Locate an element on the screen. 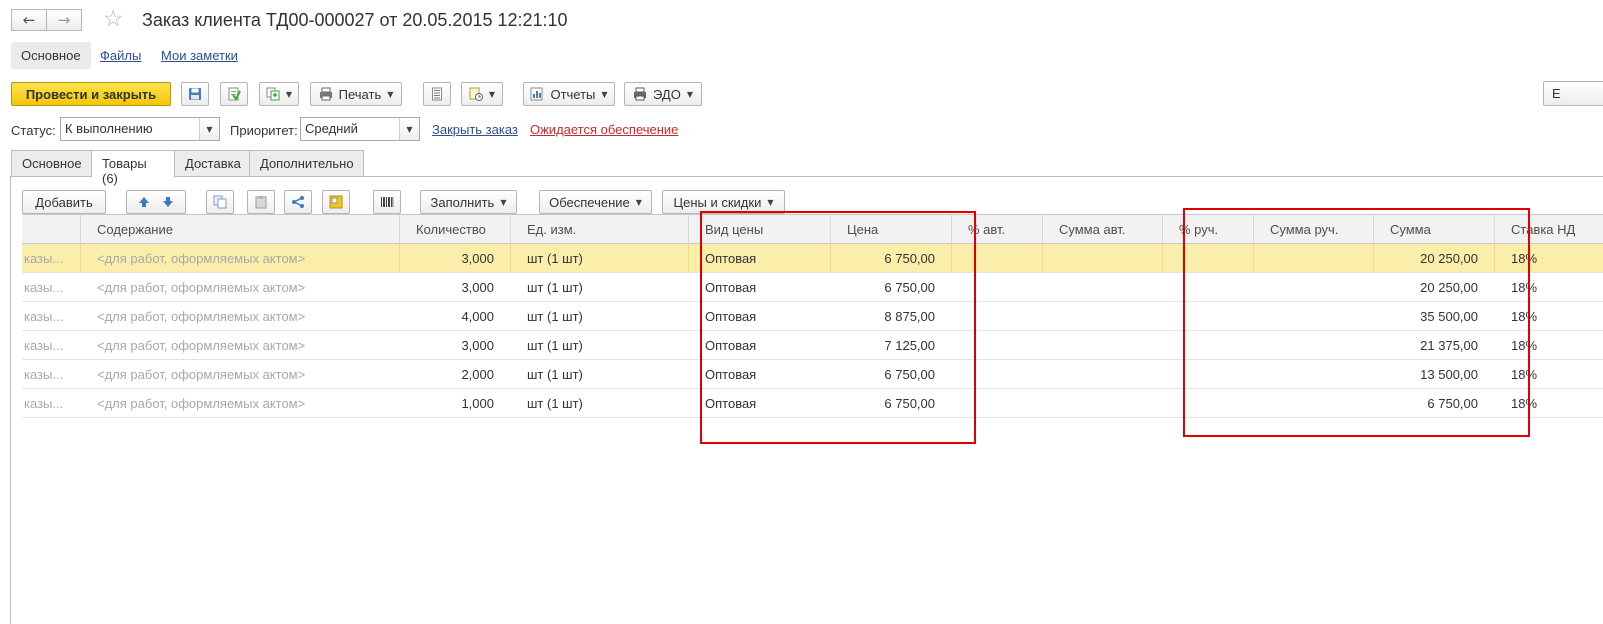  reports-button: Отчеты ▼ is located at coordinates (569, 94).